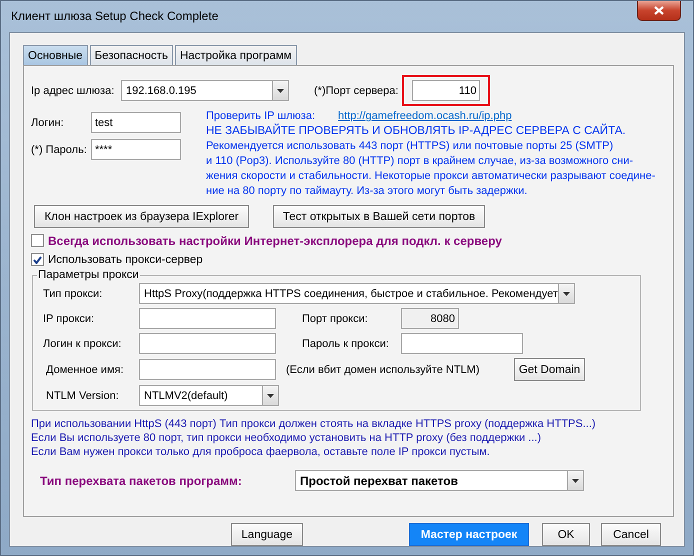 The width and height of the screenshot is (694, 556). What do you see at coordinates (357, 293) in the screenshot?
I see `proxy-type-combo: HttpS Proxy(поддержка HTTPS соединения, быстрое и стабильное. Рекомендует` at bounding box center [357, 293].